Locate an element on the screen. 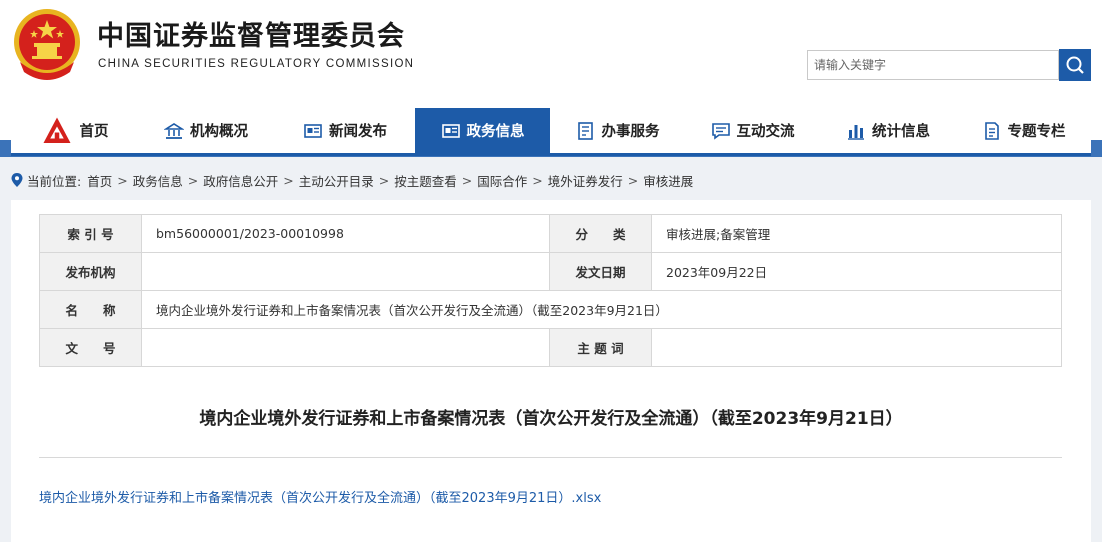 Image resolution: width=1102 pixels, height=542 pixels. nav-item-topics: 专题专栏 is located at coordinates (1023, 130).